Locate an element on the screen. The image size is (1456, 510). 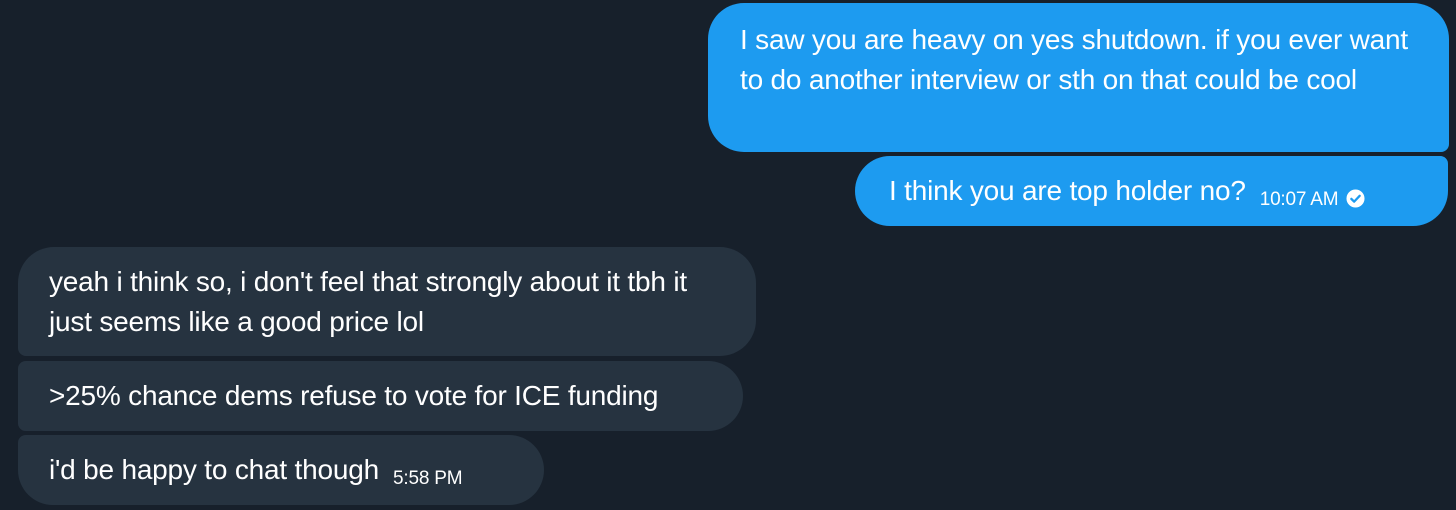
sent-message-bubble: I think you are top holder no? 10:07 AM is located at coordinates (1151, 191).